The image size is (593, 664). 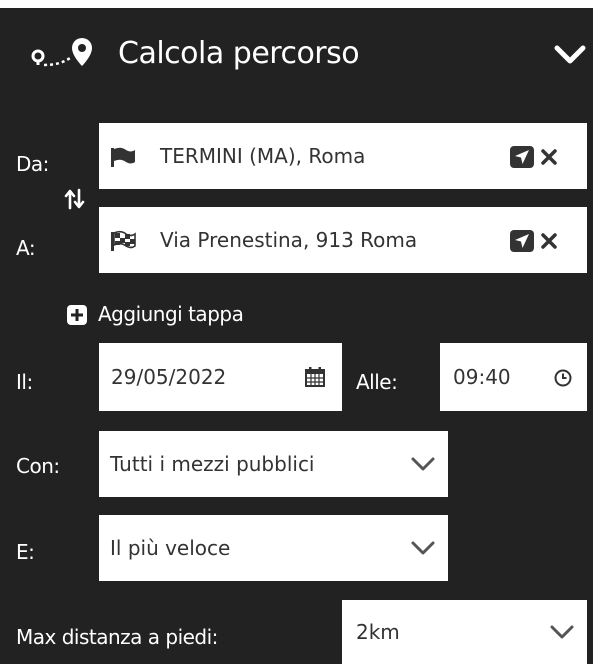 I want to click on to-value: Via Prenestina, 913 Roma, so click(x=289, y=240).